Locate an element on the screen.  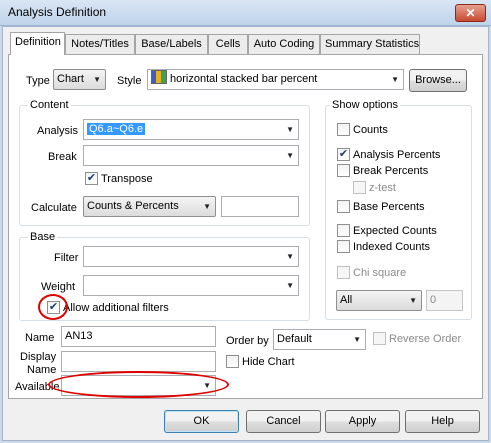
name-label: Name is located at coordinates (40, 338).